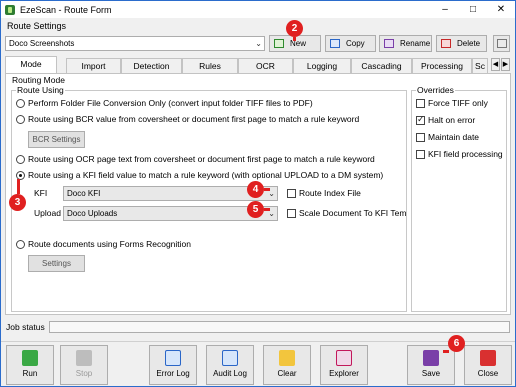  What do you see at coordinates (56, 139) in the screenshot?
I see `bcr-settings-button: BCR Settings` at bounding box center [56, 139].